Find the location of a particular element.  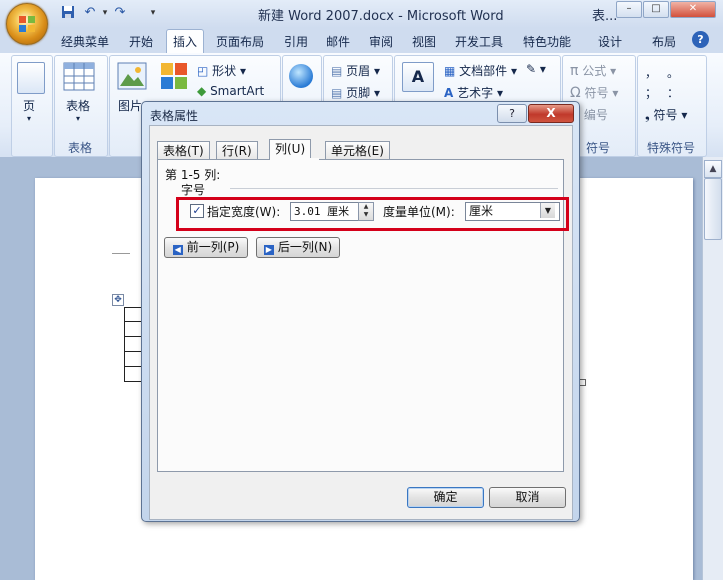

formula-label: 公式 is located at coordinates (594, 71).